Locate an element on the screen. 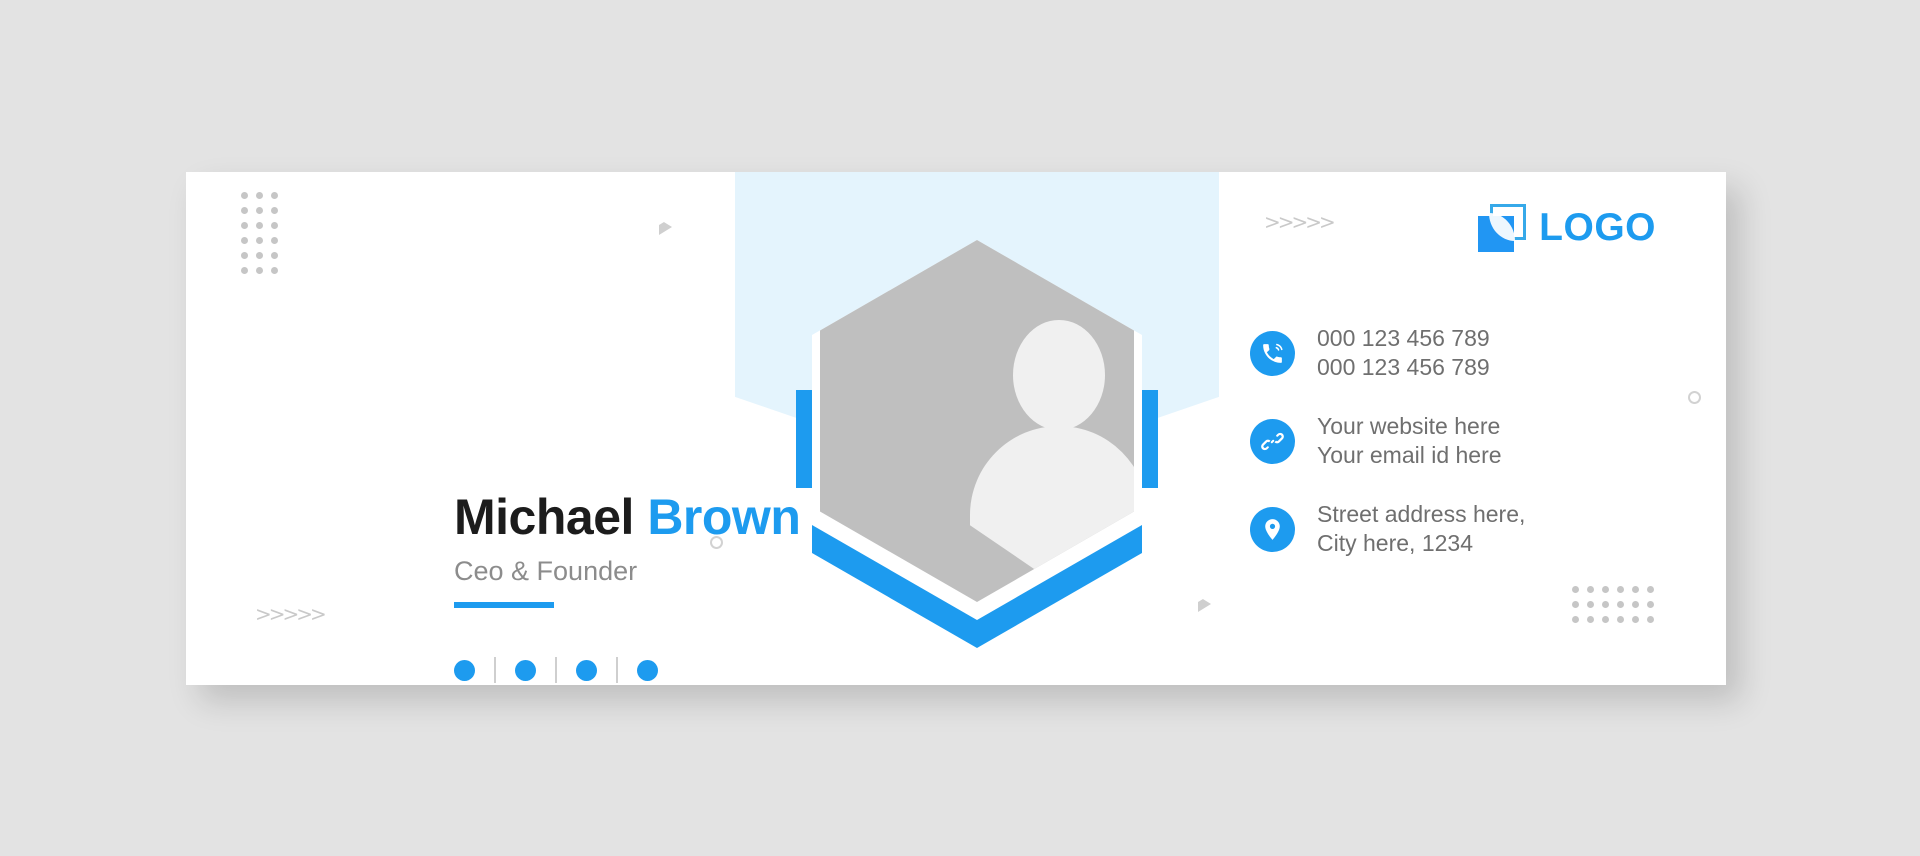 The width and height of the screenshot is (1920, 856). avatar-hexagon-group is located at coordinates (977, 460).